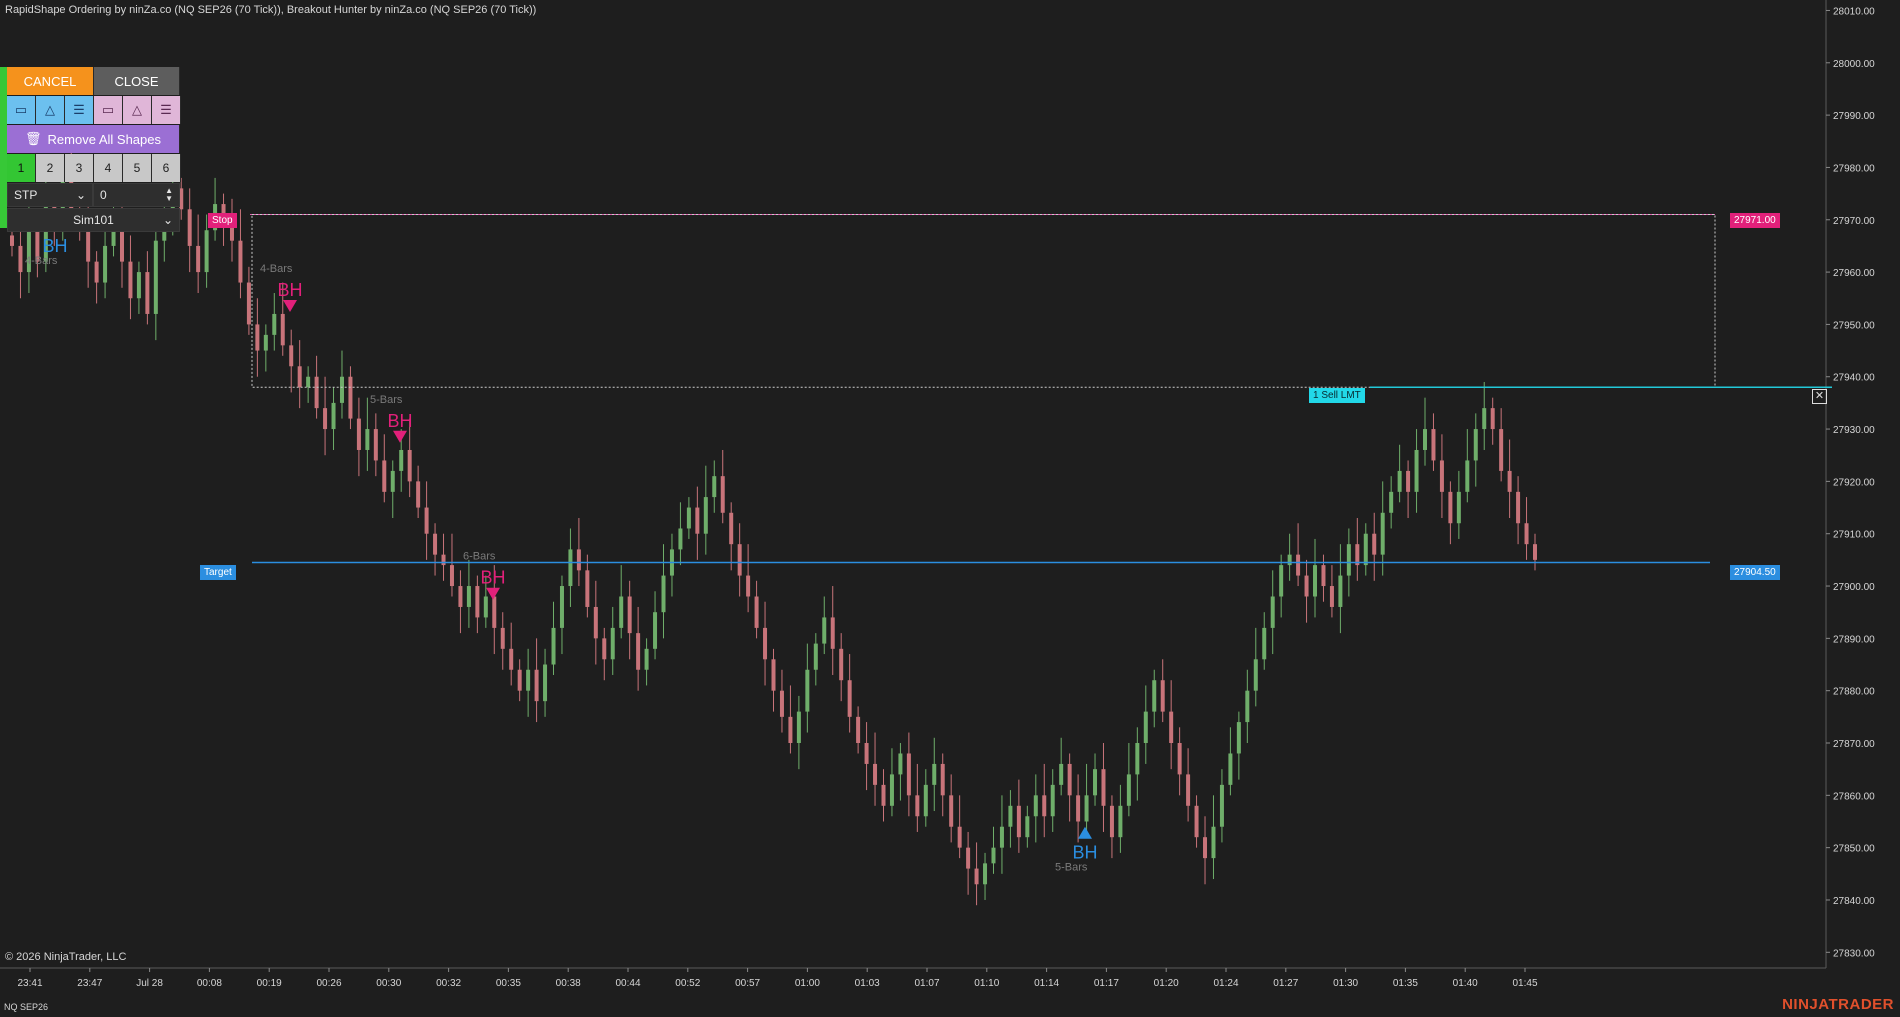 This screenshot has width=1900, height=1017. Describe the element at coordinates (137, 81) in the screenshot. I see `close-button: CLOSE` at that location.